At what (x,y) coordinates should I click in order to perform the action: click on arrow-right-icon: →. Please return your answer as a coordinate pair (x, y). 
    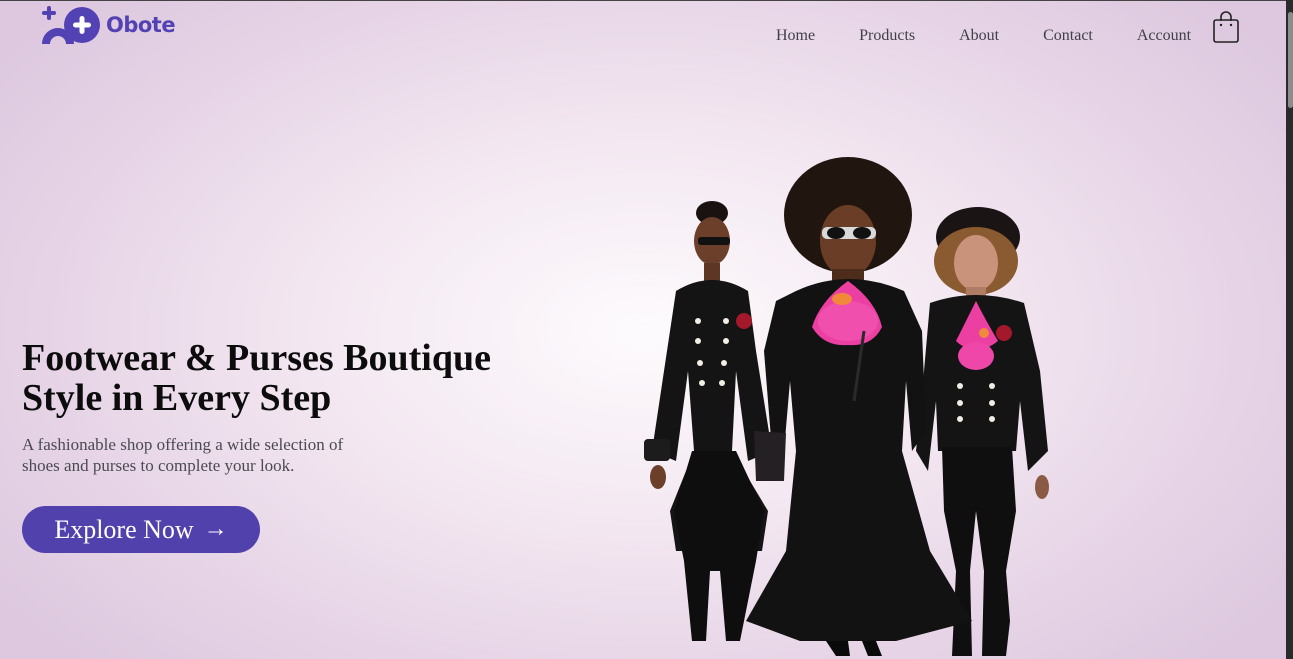
    Looking at the image, I should click on (215, 529).